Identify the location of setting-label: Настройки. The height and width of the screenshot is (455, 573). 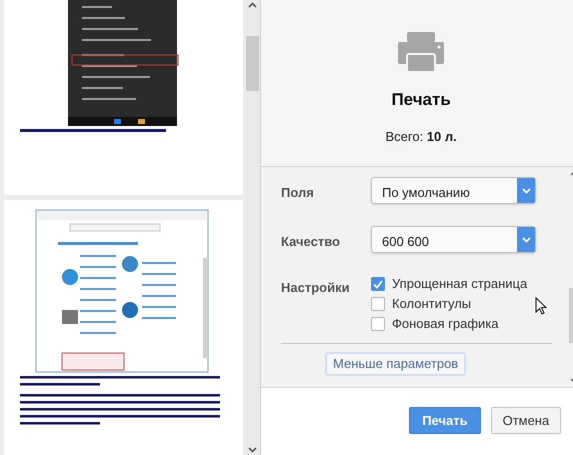
(316, 288).